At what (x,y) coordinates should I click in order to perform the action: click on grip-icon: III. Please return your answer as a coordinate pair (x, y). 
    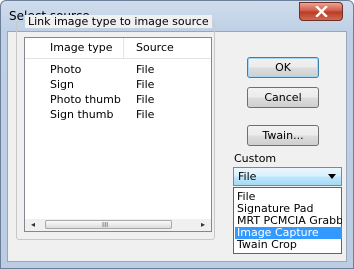
    Looking at the image, I should click on (105, 225).